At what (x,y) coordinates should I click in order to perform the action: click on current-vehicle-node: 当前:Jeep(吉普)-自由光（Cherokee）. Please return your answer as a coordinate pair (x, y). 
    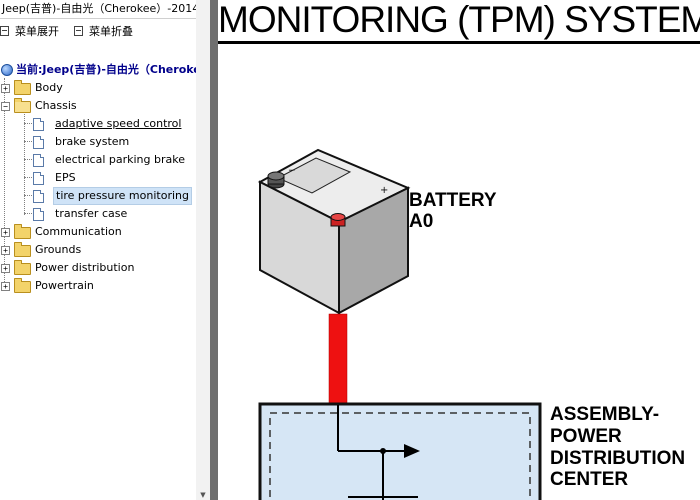
    Looking at the image, I should click on (105, 70).